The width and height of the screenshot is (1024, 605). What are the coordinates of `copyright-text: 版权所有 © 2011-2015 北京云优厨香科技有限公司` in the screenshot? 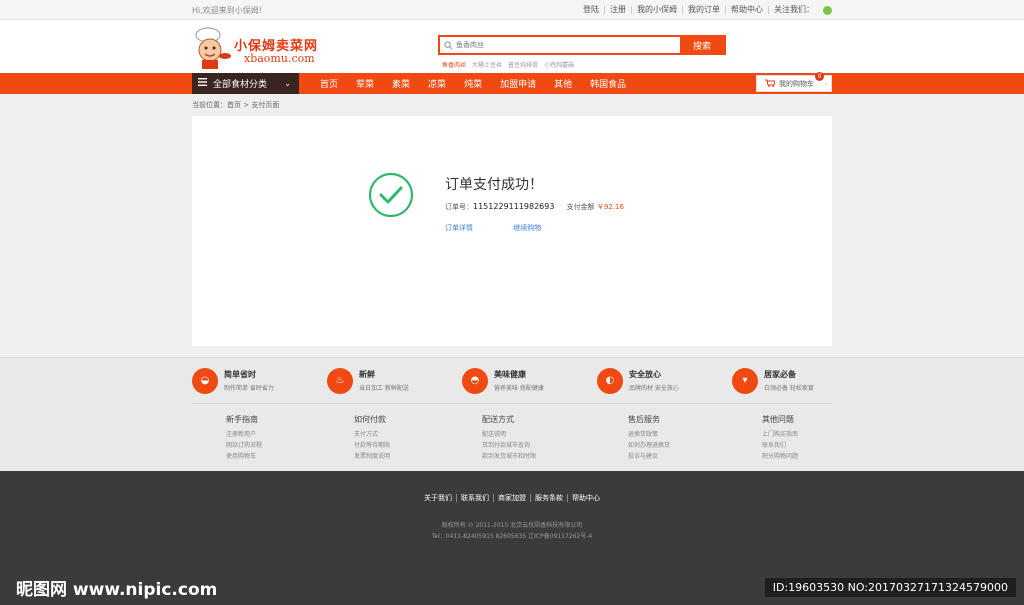 It's located at (512, 525).